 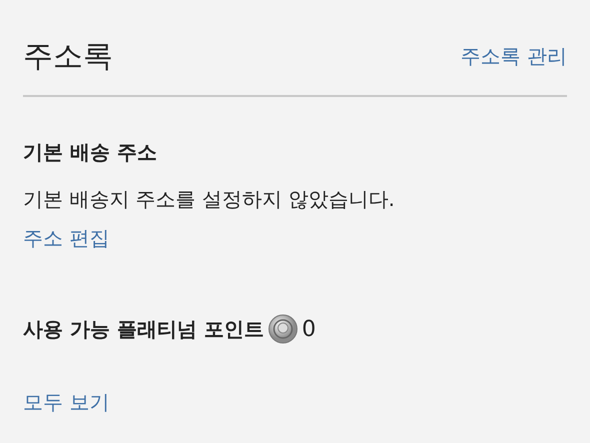 What do you see at coordinates (66, 402) in the screenshot?
I see `view-all-link: 모두 보기` at bounding box center [66, 402].